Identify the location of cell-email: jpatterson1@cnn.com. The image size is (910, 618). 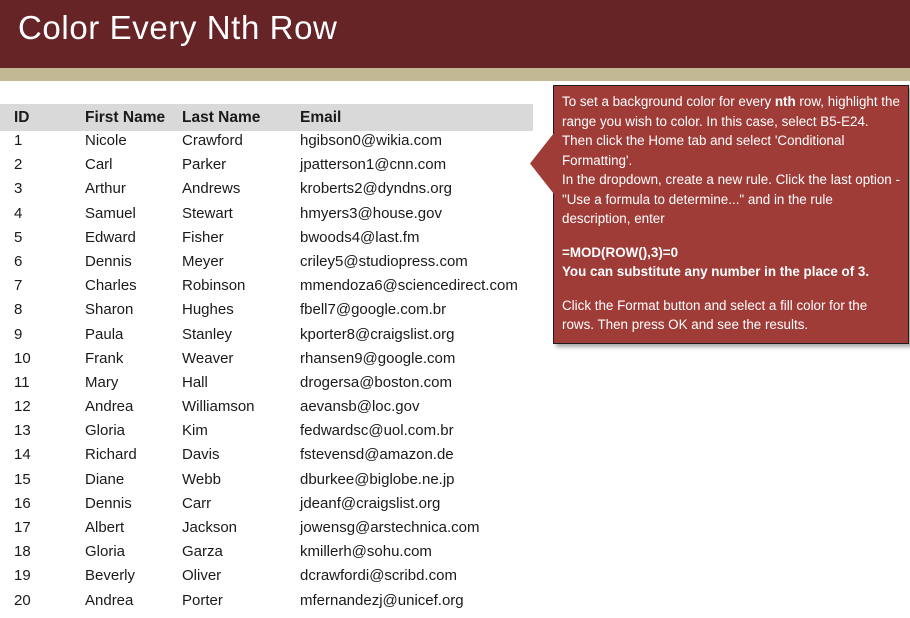
(373, 165).